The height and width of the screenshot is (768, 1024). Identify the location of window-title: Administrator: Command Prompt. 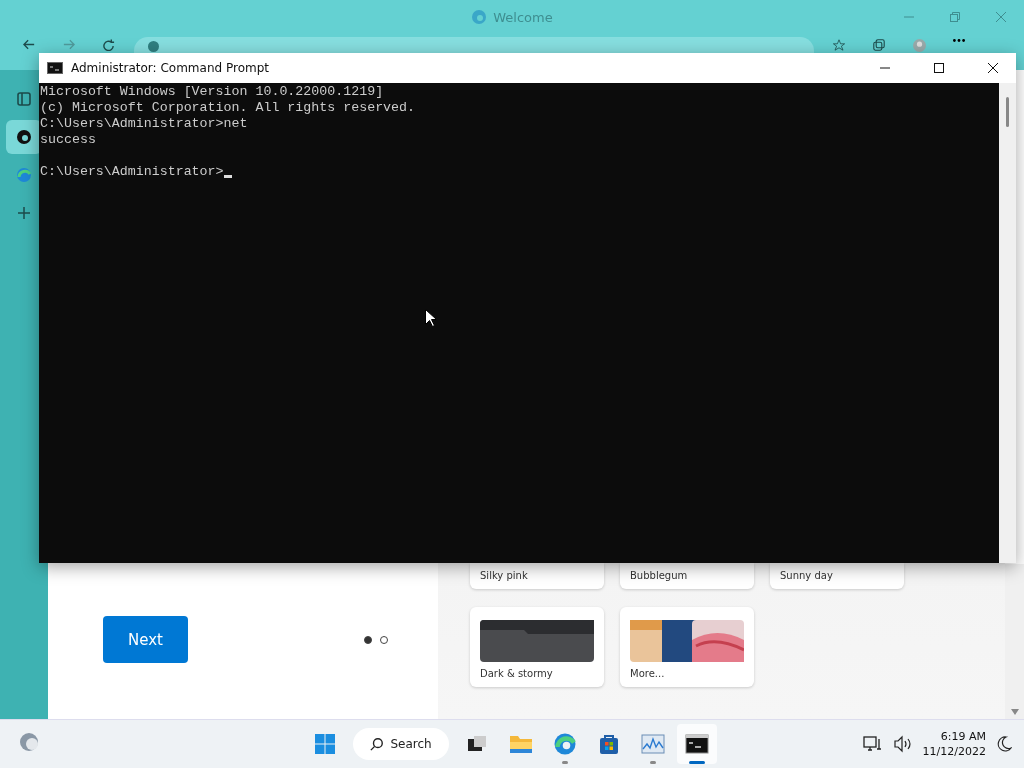
(170, 68).